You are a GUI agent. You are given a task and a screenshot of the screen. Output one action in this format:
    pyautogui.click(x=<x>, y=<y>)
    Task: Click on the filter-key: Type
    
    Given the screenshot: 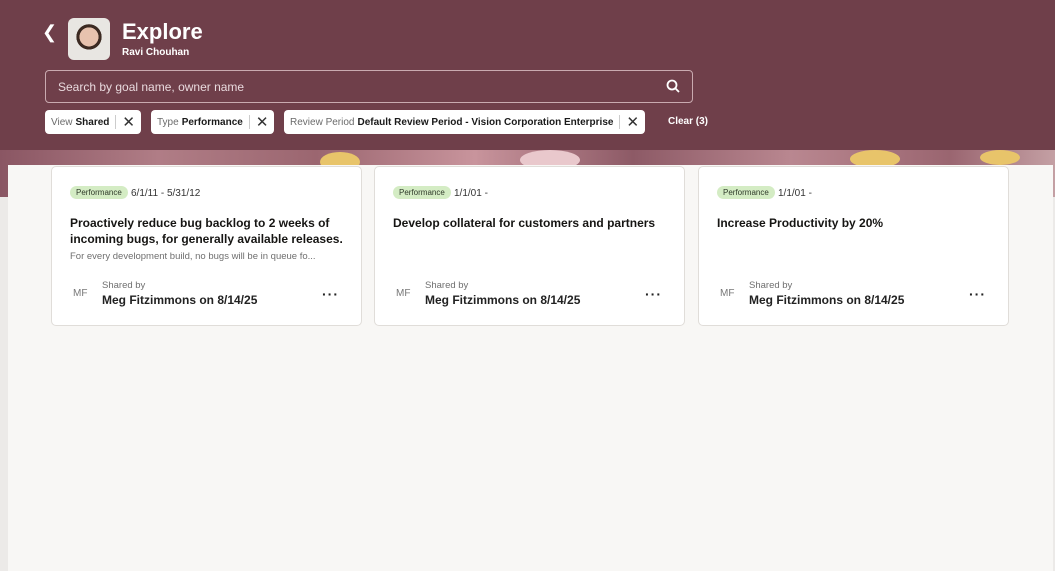 What is the action you would take?
    pyautogui.click(x=168, y=122)
    